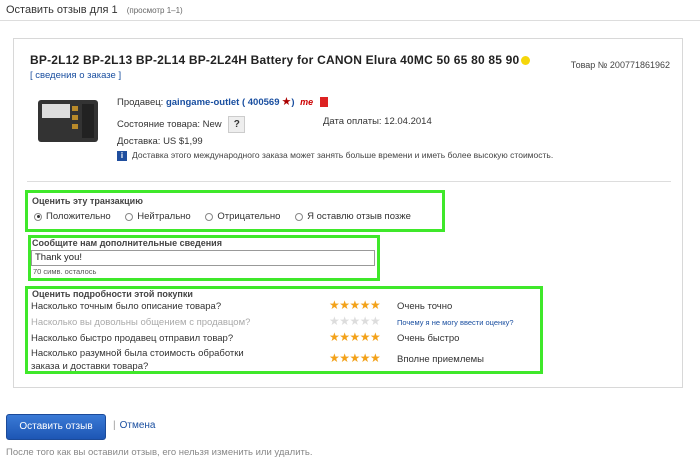 The image size is (700, 472). What do you see at coordinates (160, 141) in the screenshot?
I see `shipping-cost: Доставка: US $1,99` at bounding box center [160, 141].